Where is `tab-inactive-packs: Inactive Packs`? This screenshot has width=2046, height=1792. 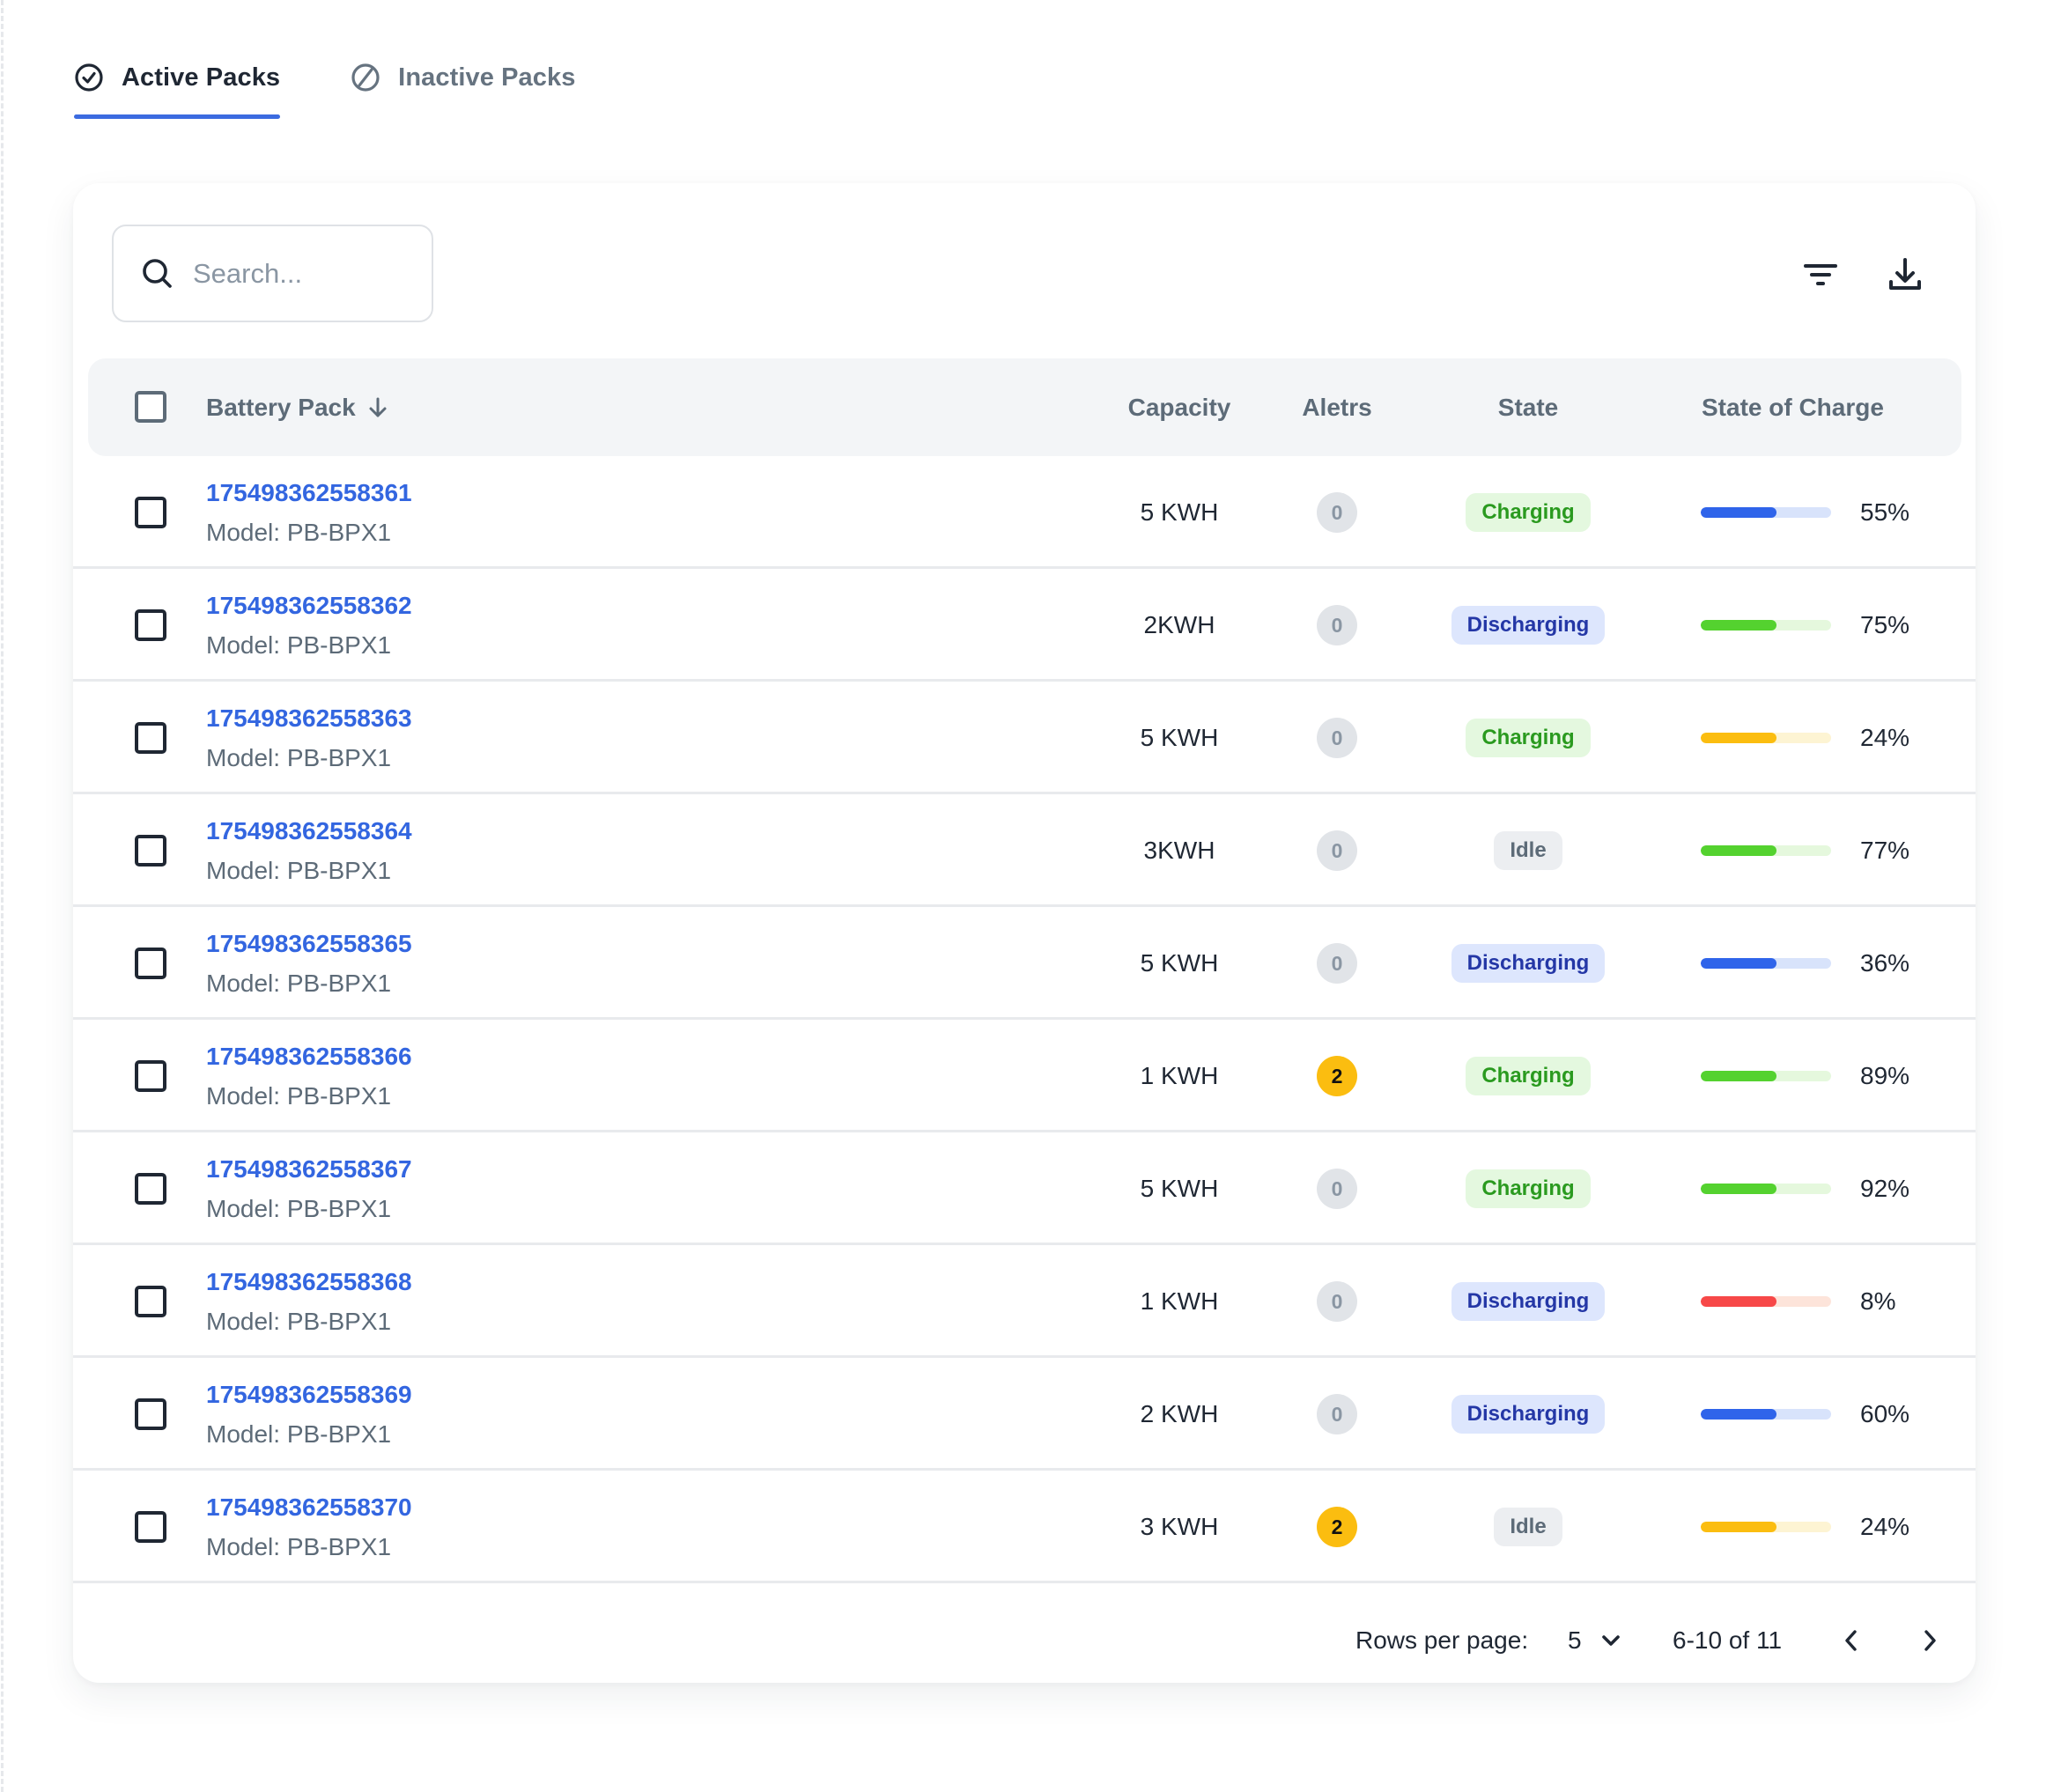 tab-inactive-packs: Inactive Packs is located at coordinates (463, 77).